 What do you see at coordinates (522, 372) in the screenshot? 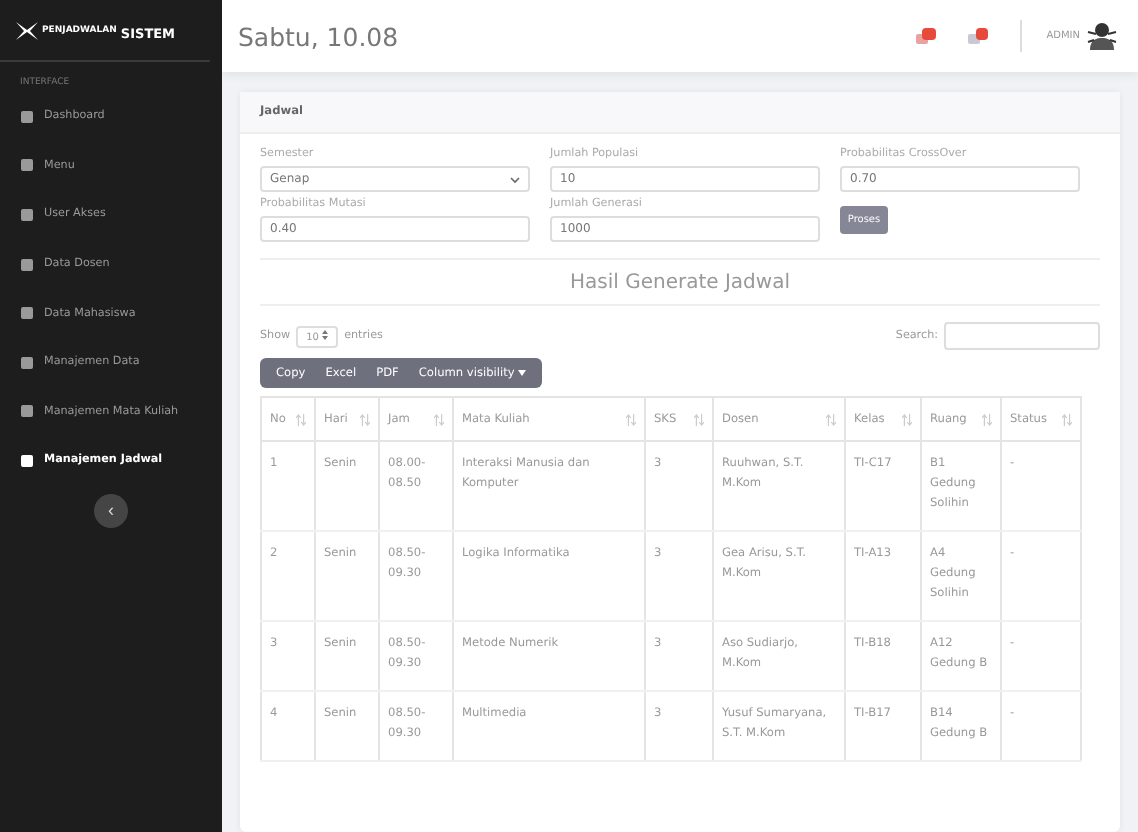
I see `caret-icon` at bounding box center [522, 372].